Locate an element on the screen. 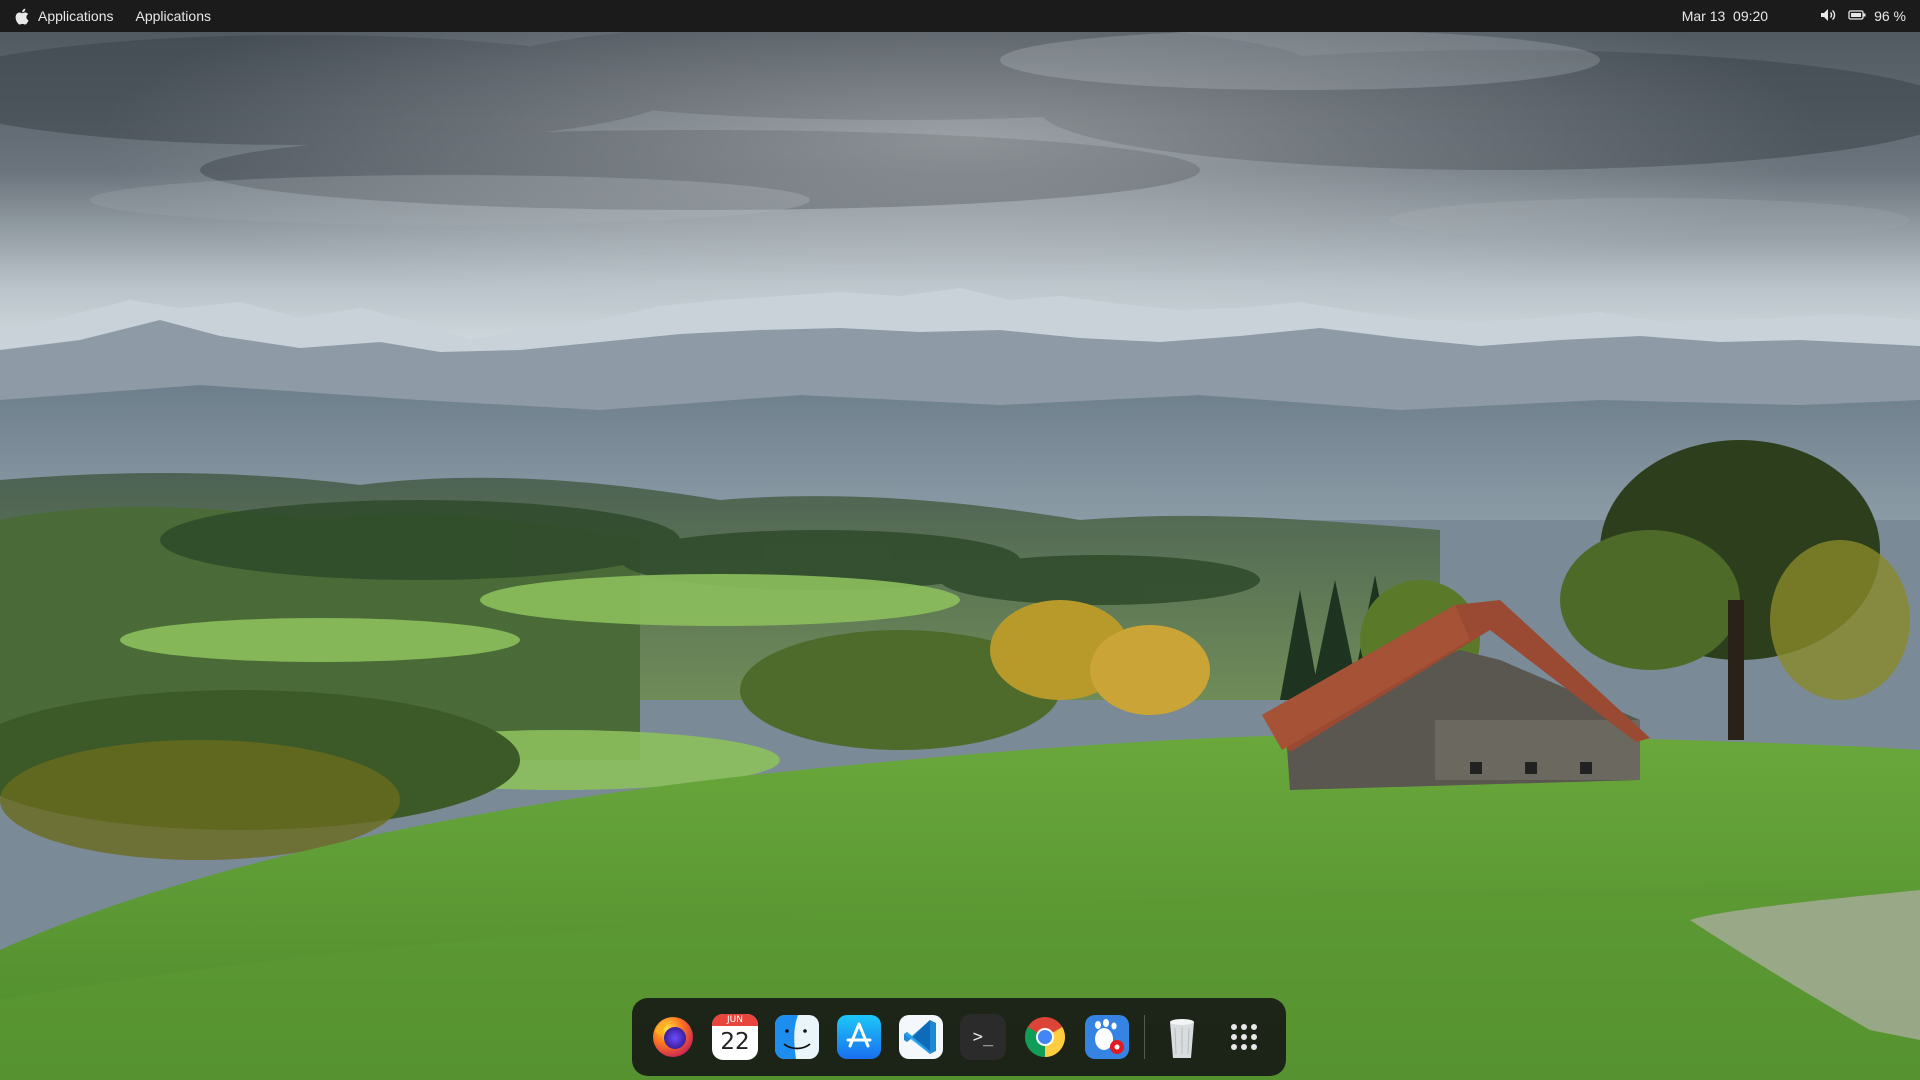  calendar-icon: JUN 22 is located at coordinates (735, 1037).